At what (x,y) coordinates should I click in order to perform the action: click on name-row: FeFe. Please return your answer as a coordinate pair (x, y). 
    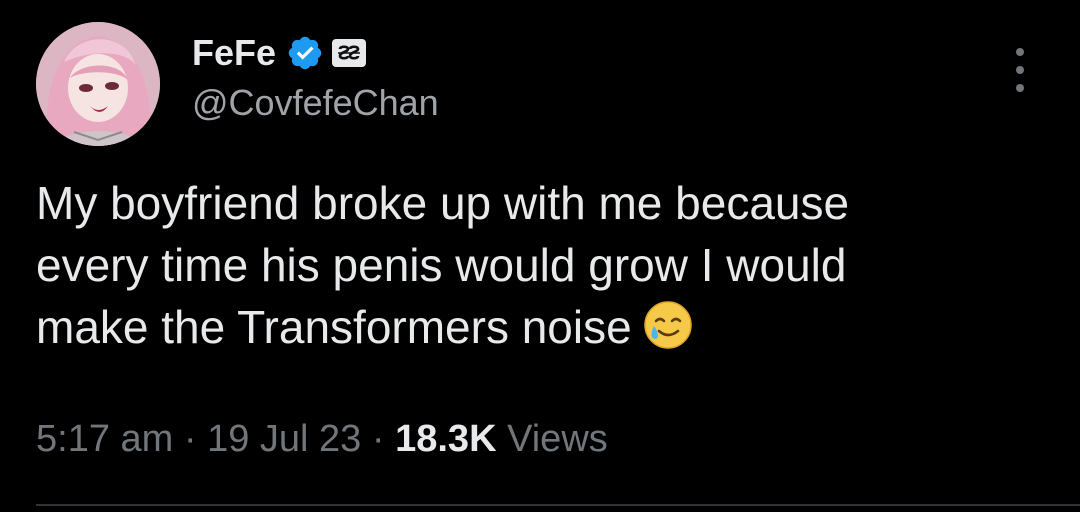
    Looking at the image, I should click on (572, 53).